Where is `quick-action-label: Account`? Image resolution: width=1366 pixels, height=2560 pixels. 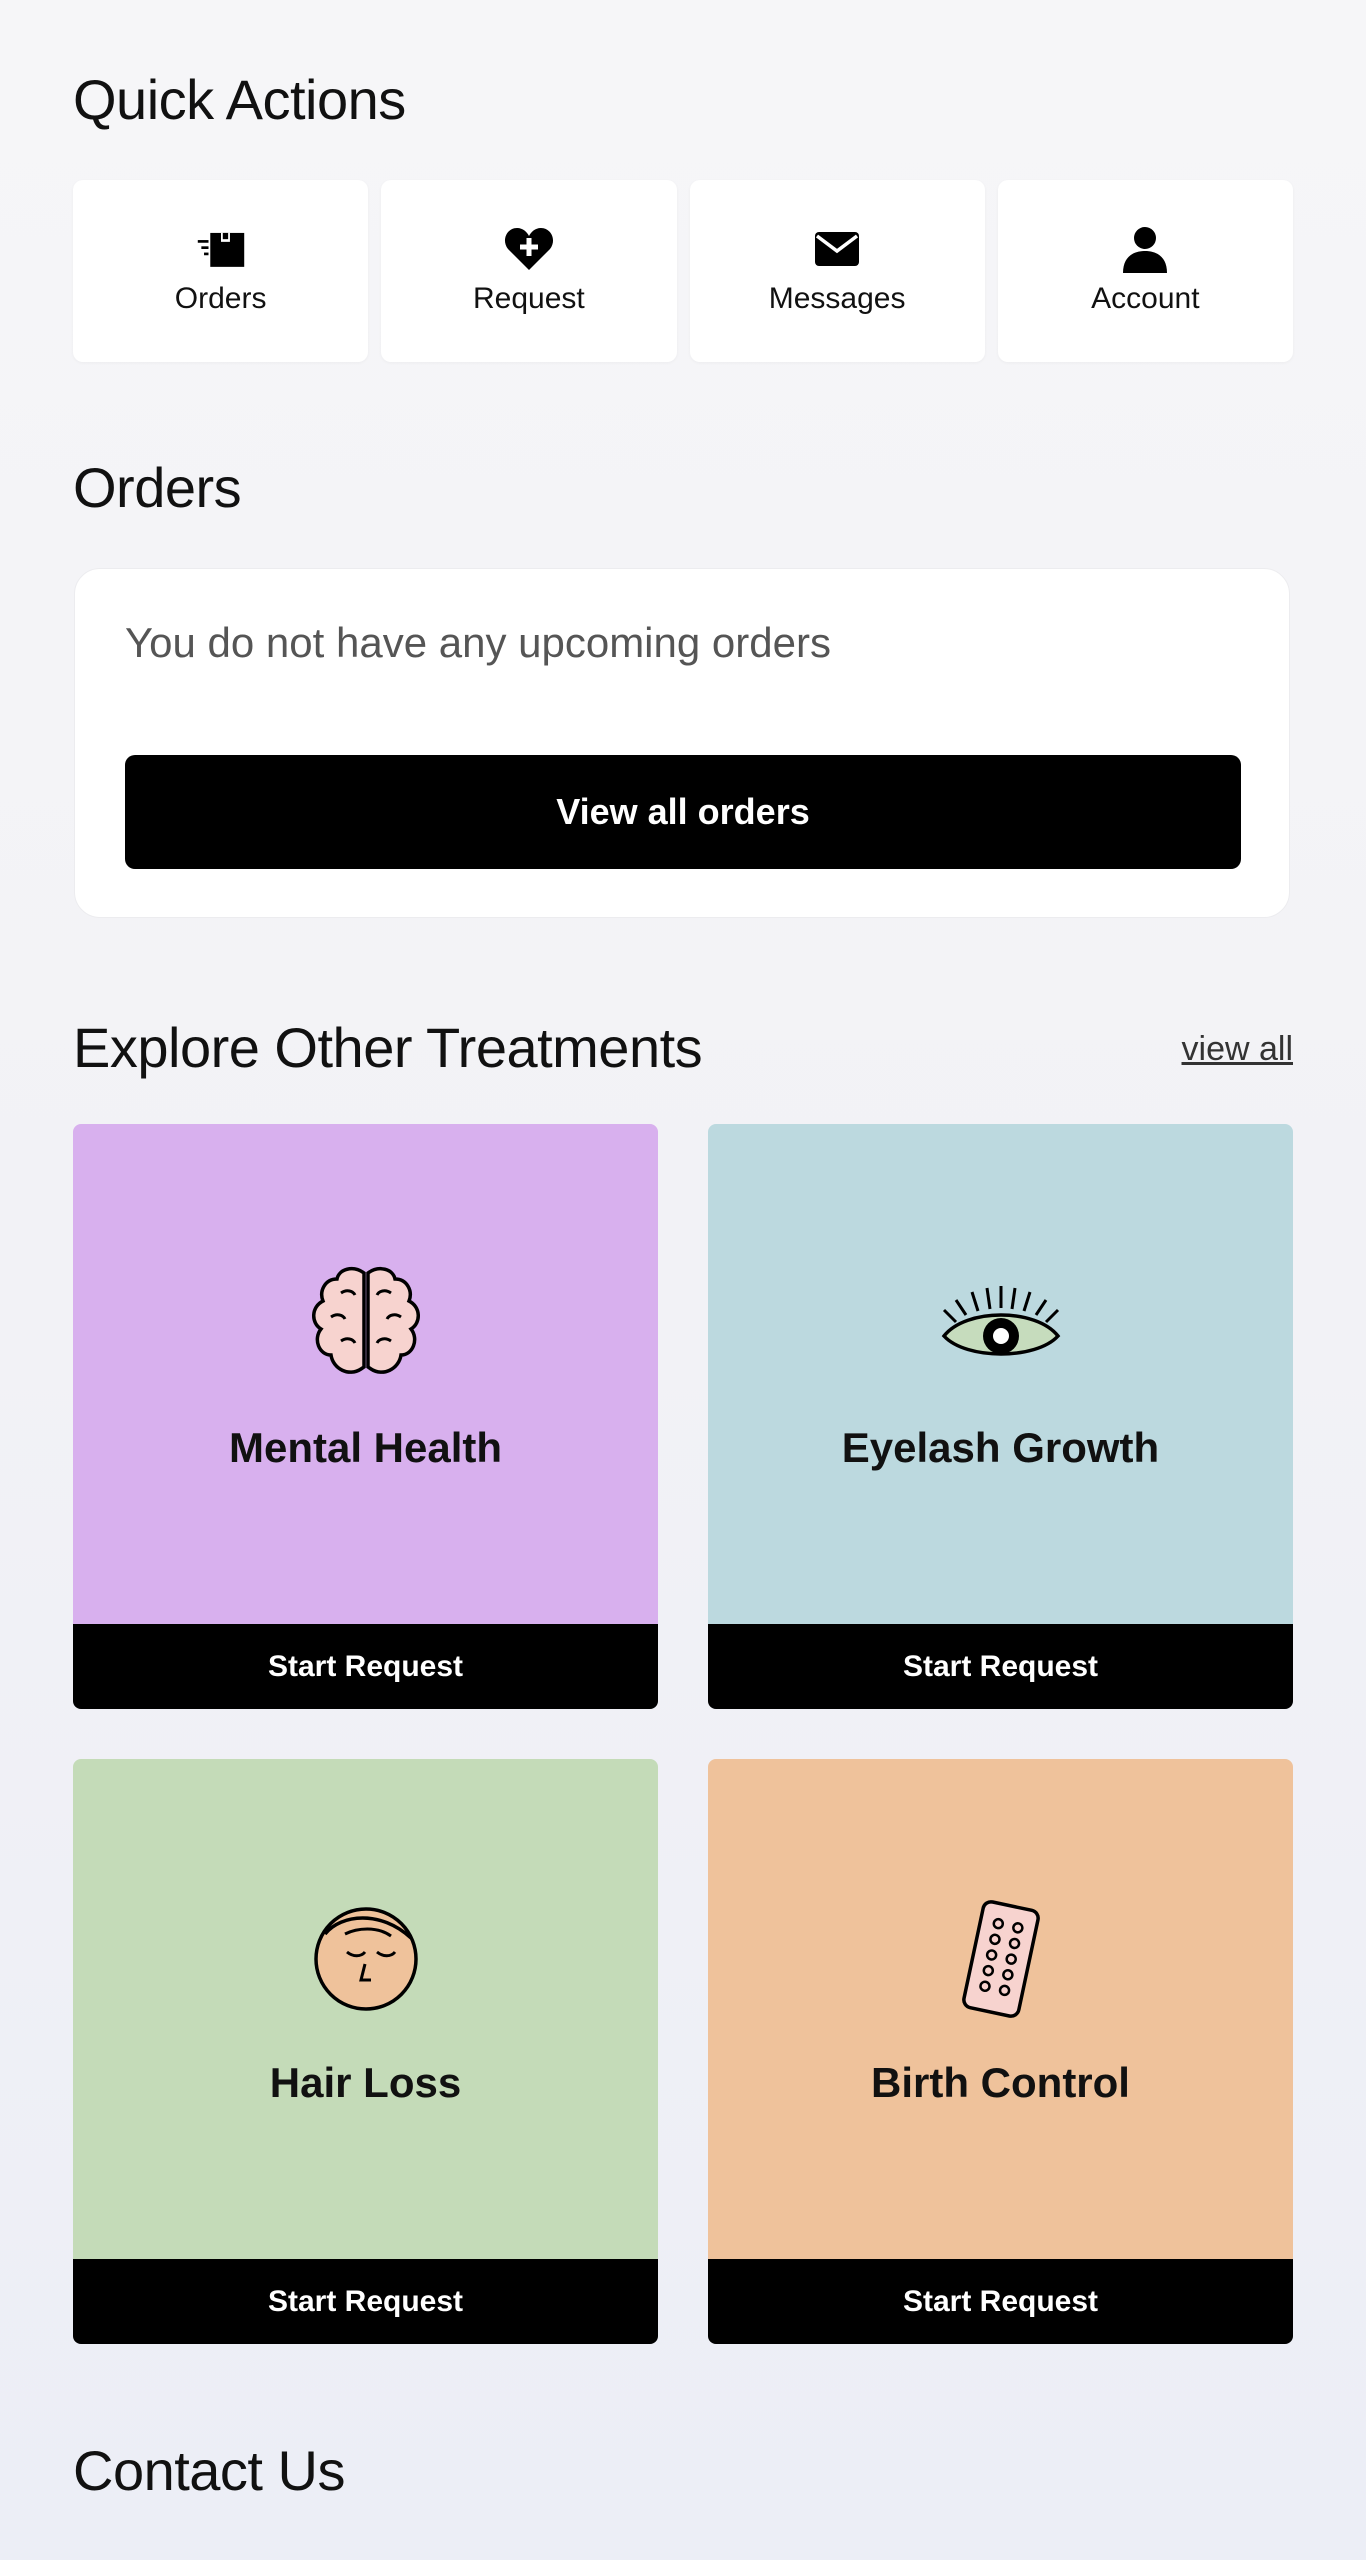
quick-action-label: Account is located at coordinates (1145, 298).